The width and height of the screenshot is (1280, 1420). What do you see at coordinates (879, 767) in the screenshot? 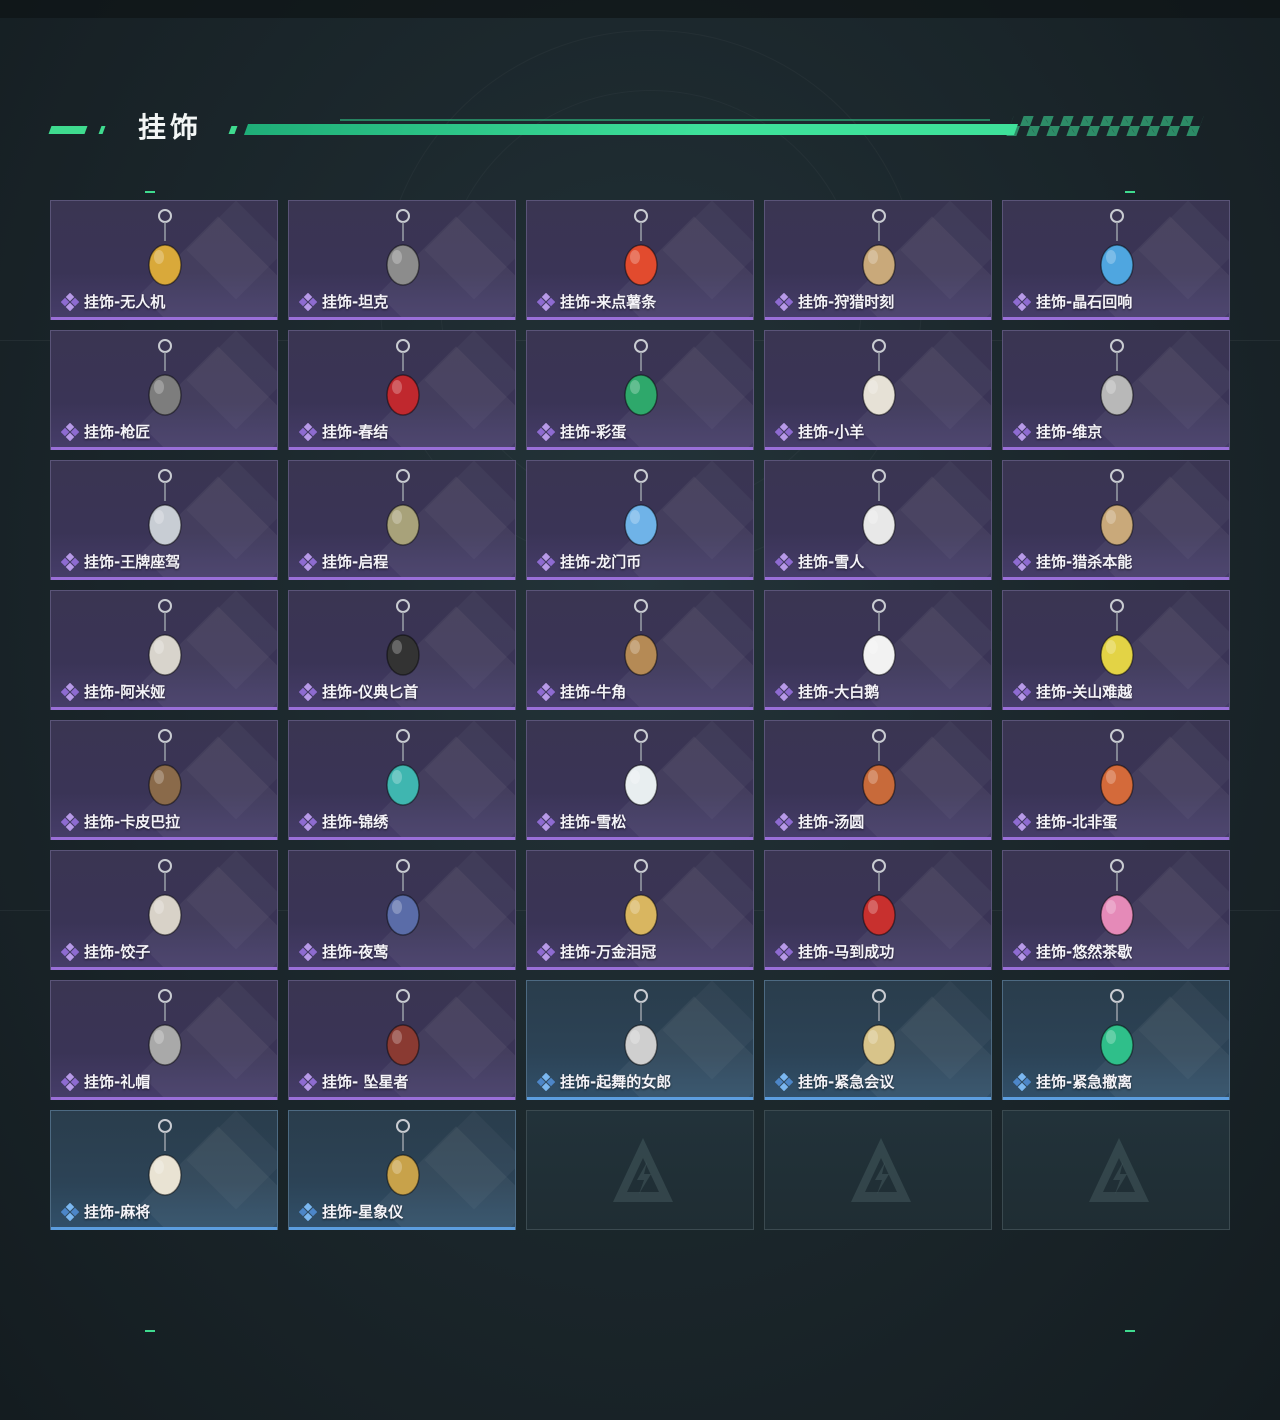
I see `dumpling-bowl-charm-icon` at bounding box center [879, 767].